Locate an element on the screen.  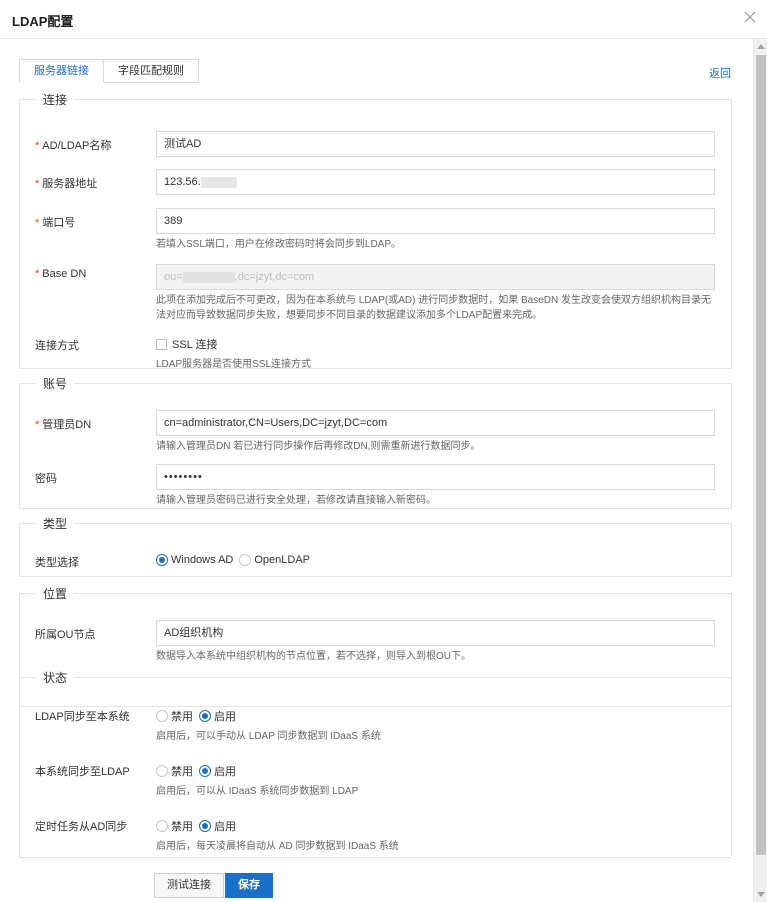
section-legend: 账号 is located at coordinates (55, 384).